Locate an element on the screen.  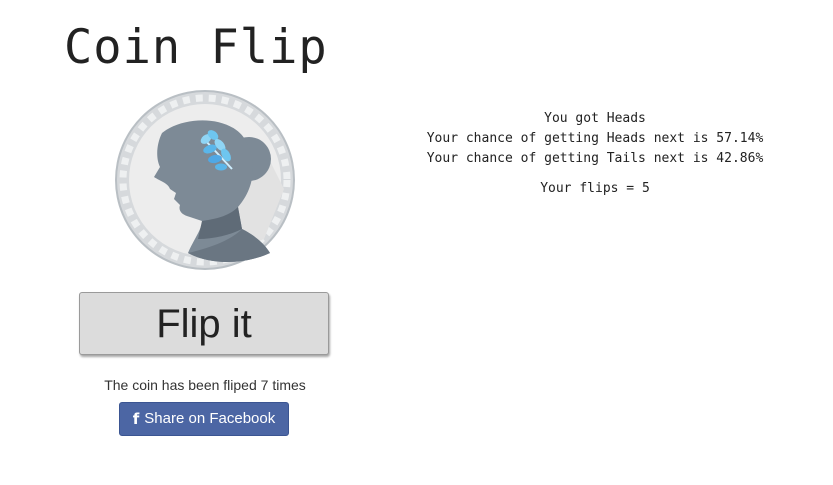
coin-head-icon is located at coordinates (205, 180).